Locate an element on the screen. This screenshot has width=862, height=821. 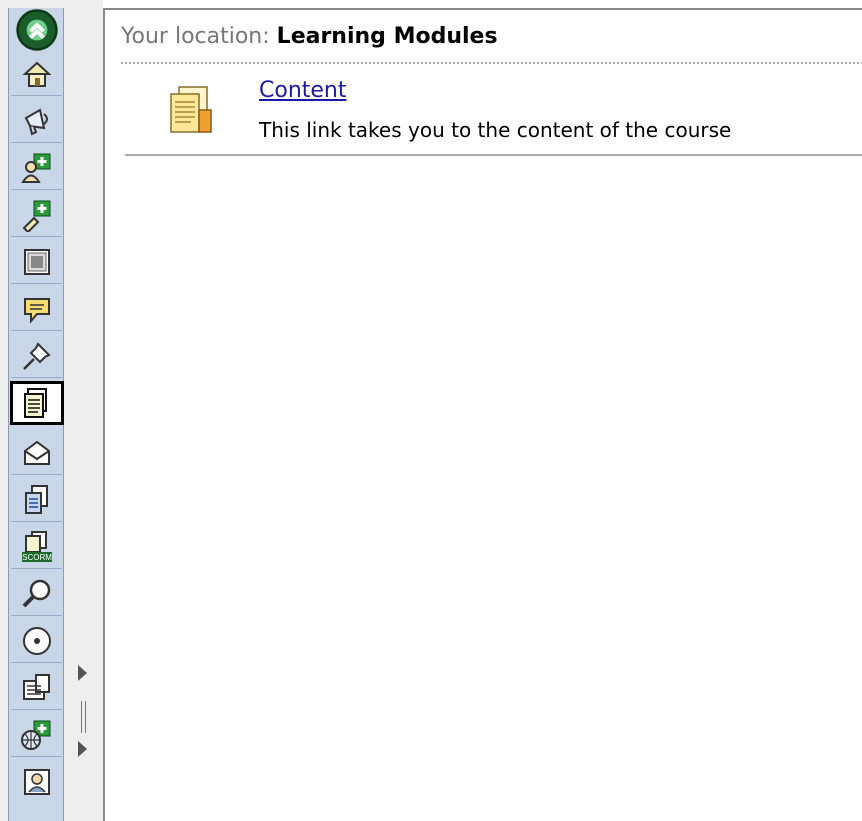
profile-icon is located at coordinates (36, 782).